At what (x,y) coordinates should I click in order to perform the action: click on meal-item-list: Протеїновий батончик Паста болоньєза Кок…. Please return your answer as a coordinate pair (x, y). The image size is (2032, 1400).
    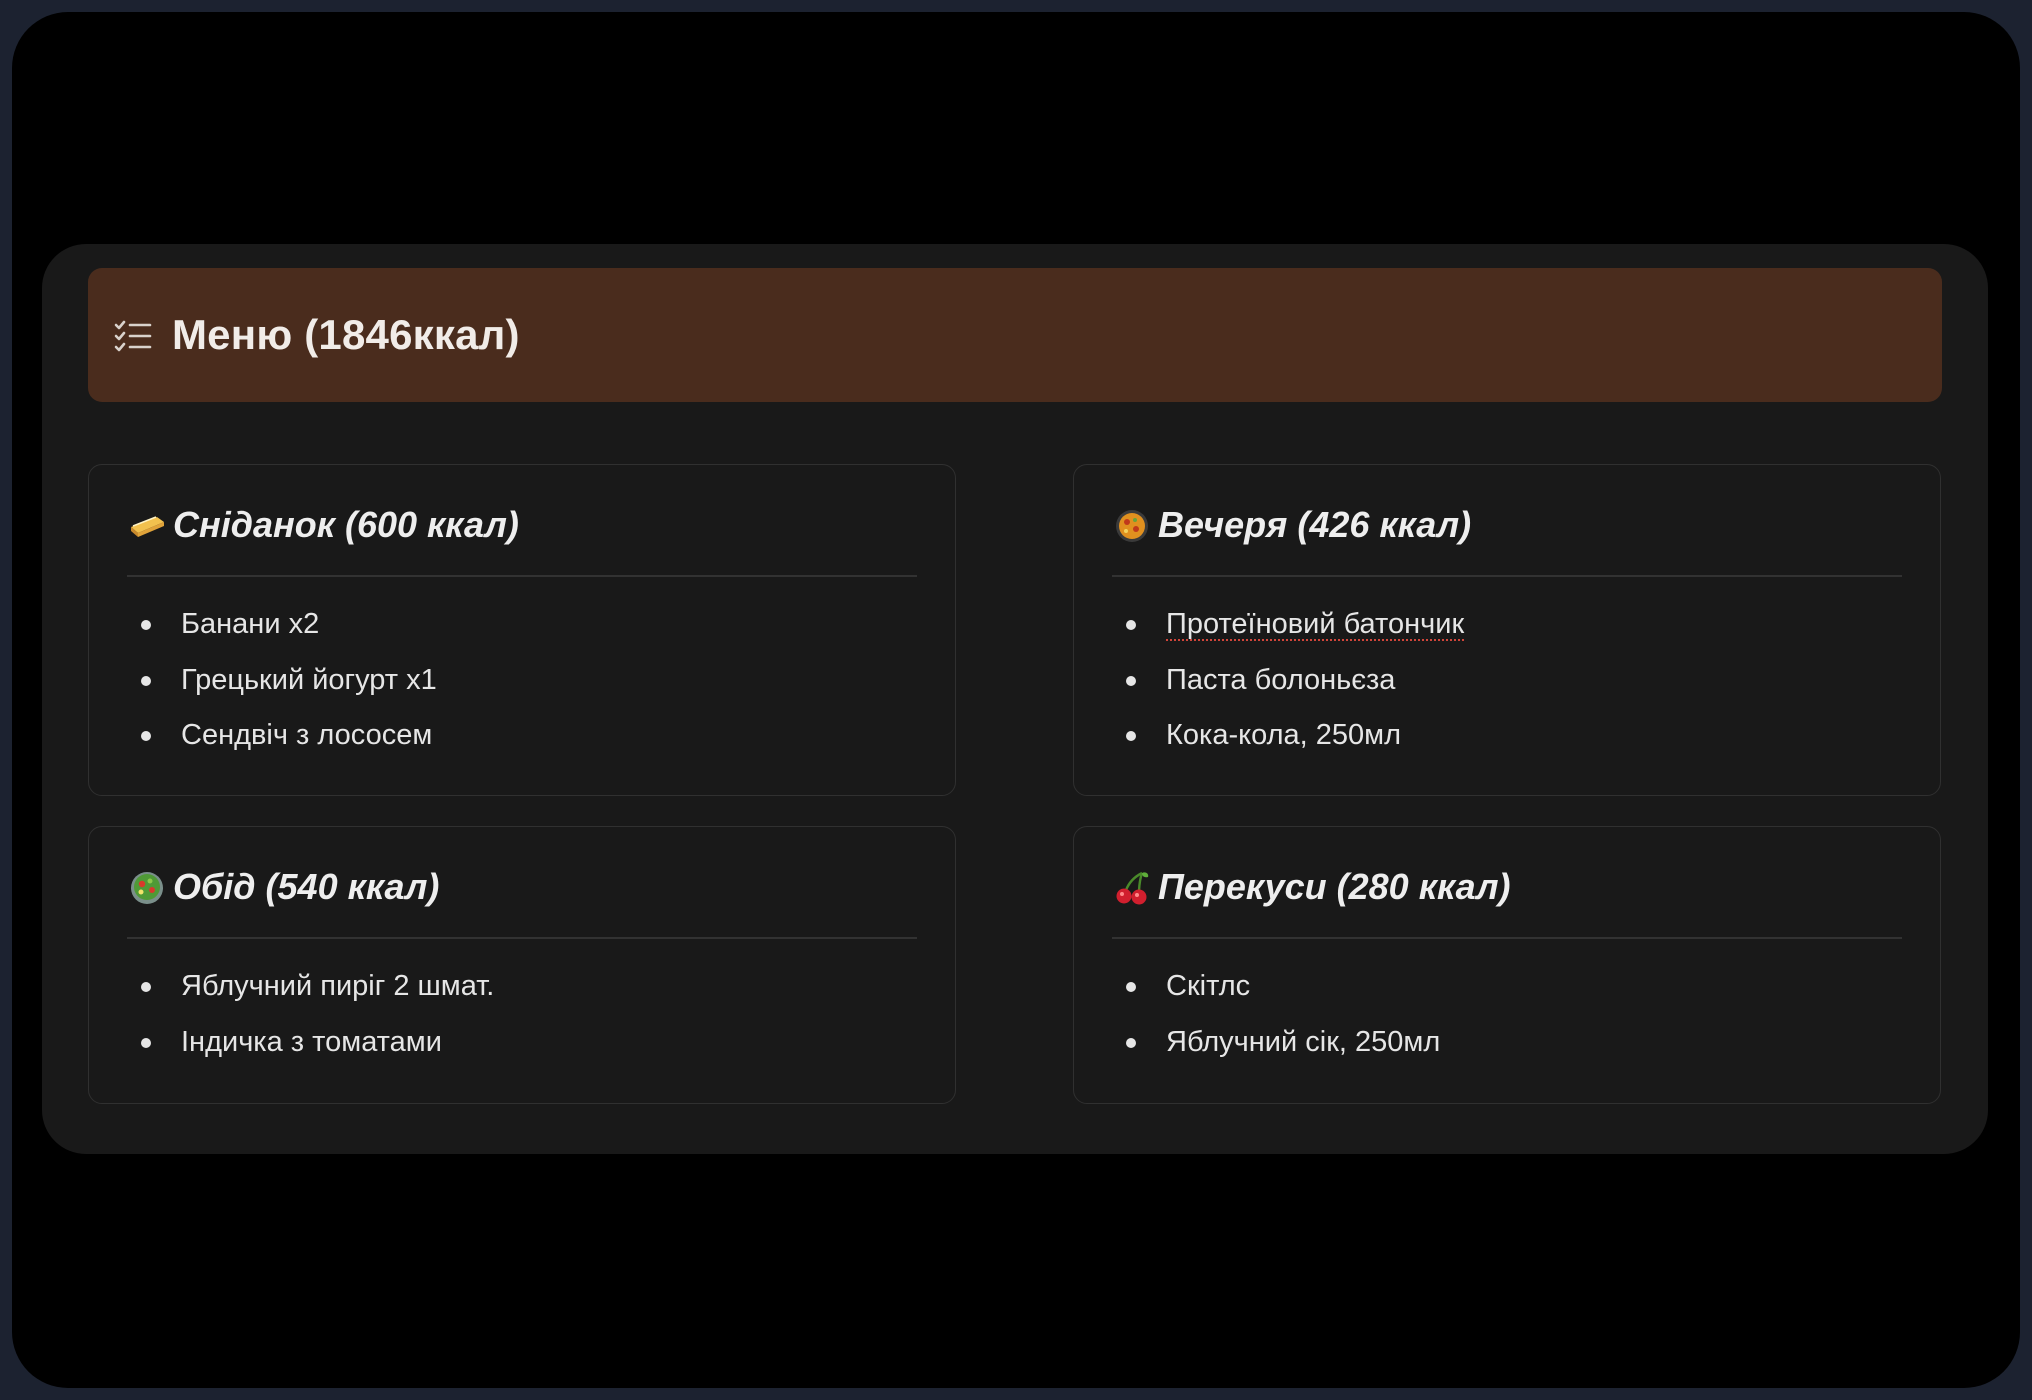
    Looking at the image, I should click on (1288, 680).